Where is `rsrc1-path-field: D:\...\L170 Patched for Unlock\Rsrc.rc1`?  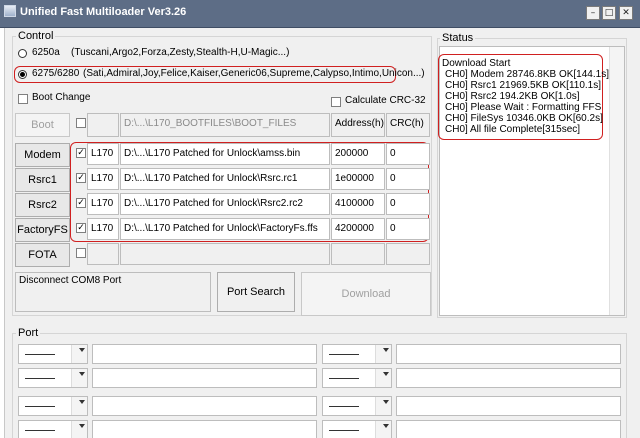
rsrc1-path-field: D:\...\L170 Patched for Unlock\Rsrc.rc1 is located at coordinates (225, 179).